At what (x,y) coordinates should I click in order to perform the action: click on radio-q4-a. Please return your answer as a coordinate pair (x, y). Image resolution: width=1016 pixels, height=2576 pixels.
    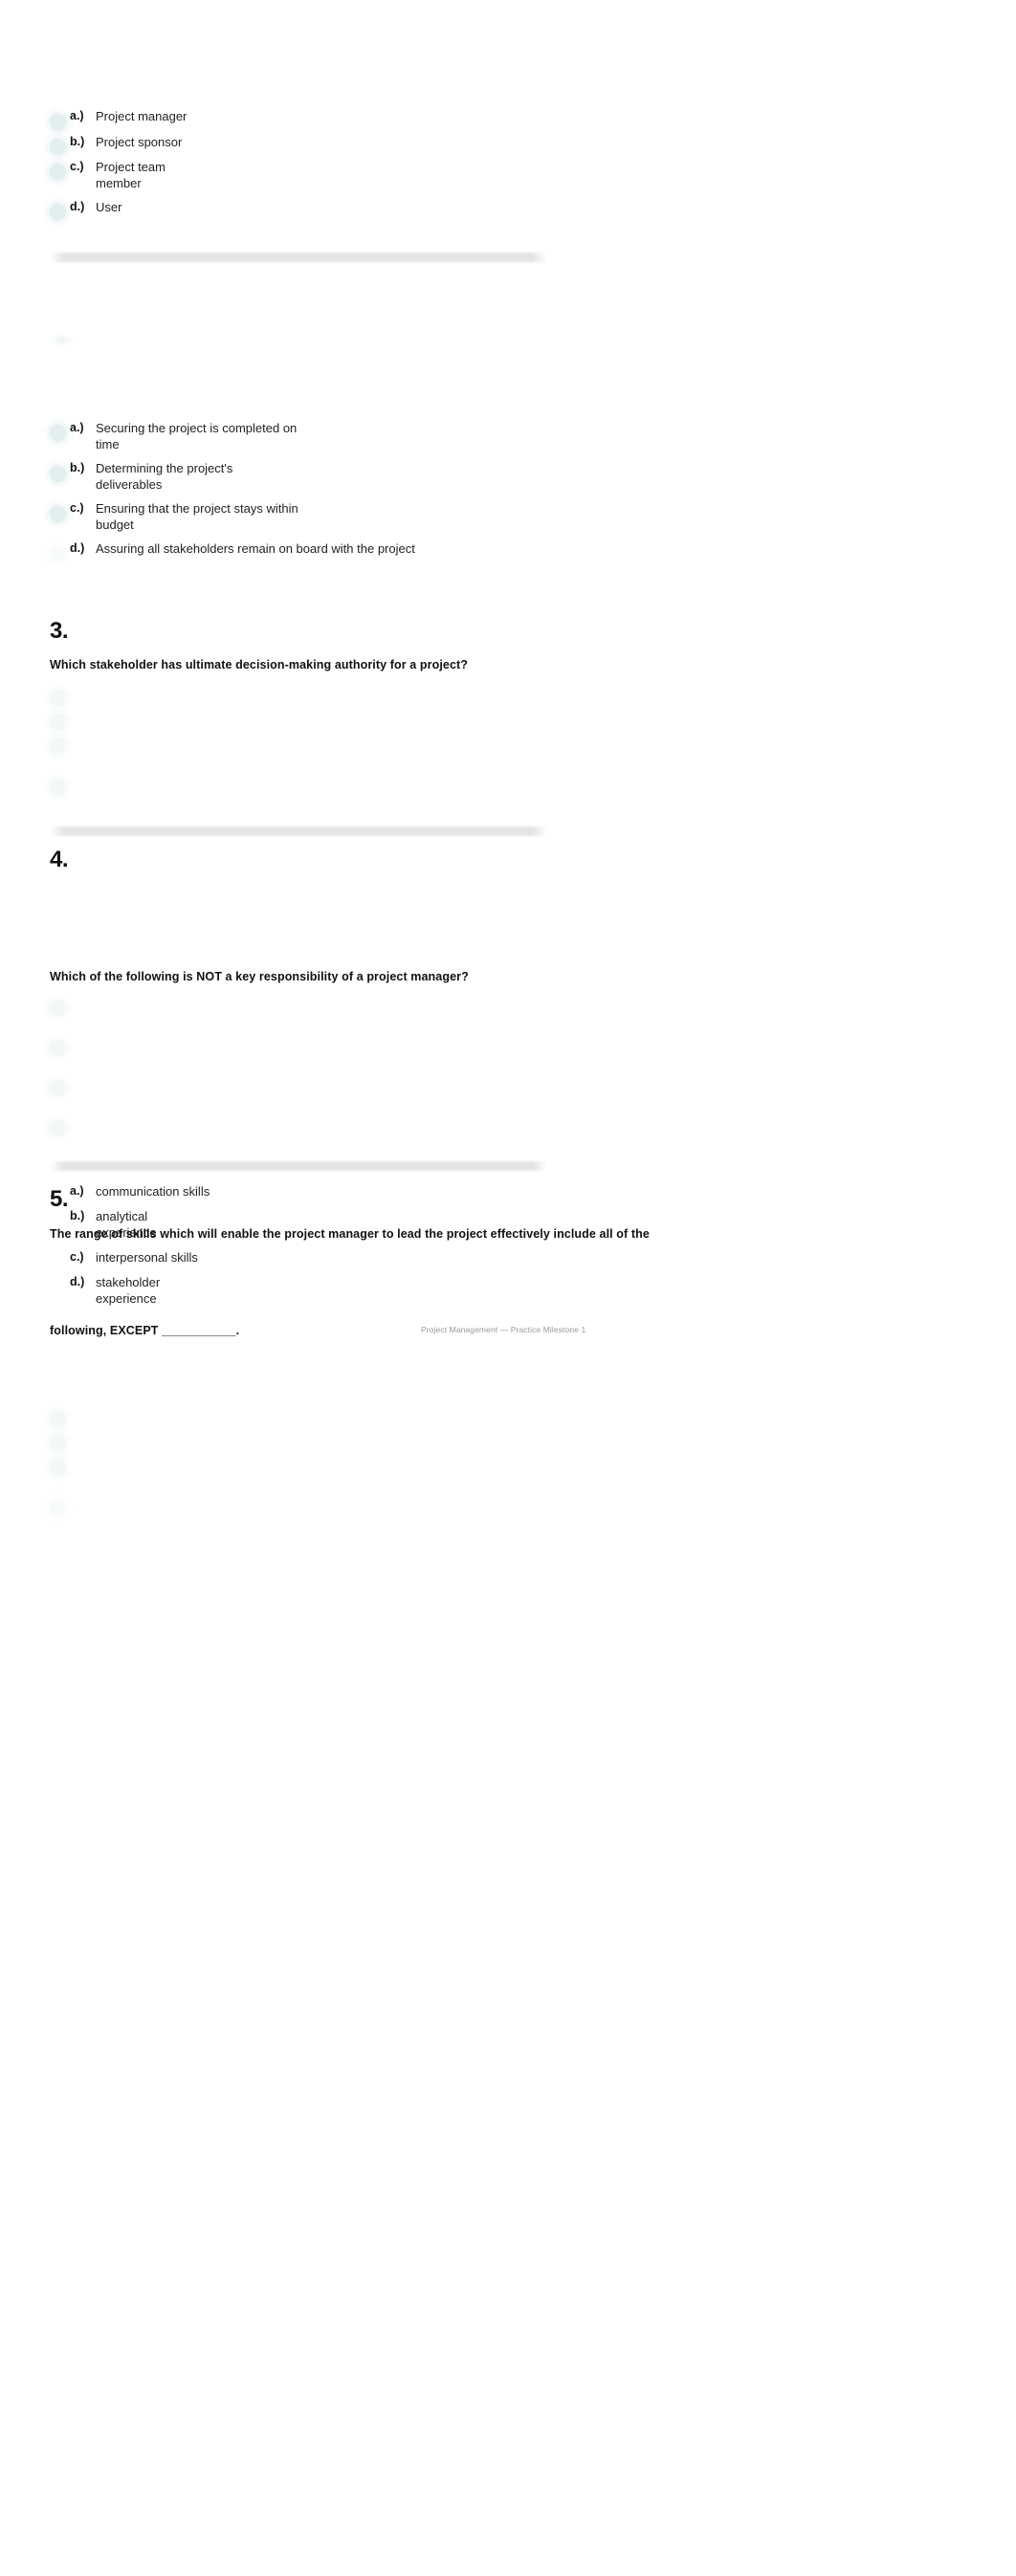
    Looking at the image, I should click on (58, 1008).